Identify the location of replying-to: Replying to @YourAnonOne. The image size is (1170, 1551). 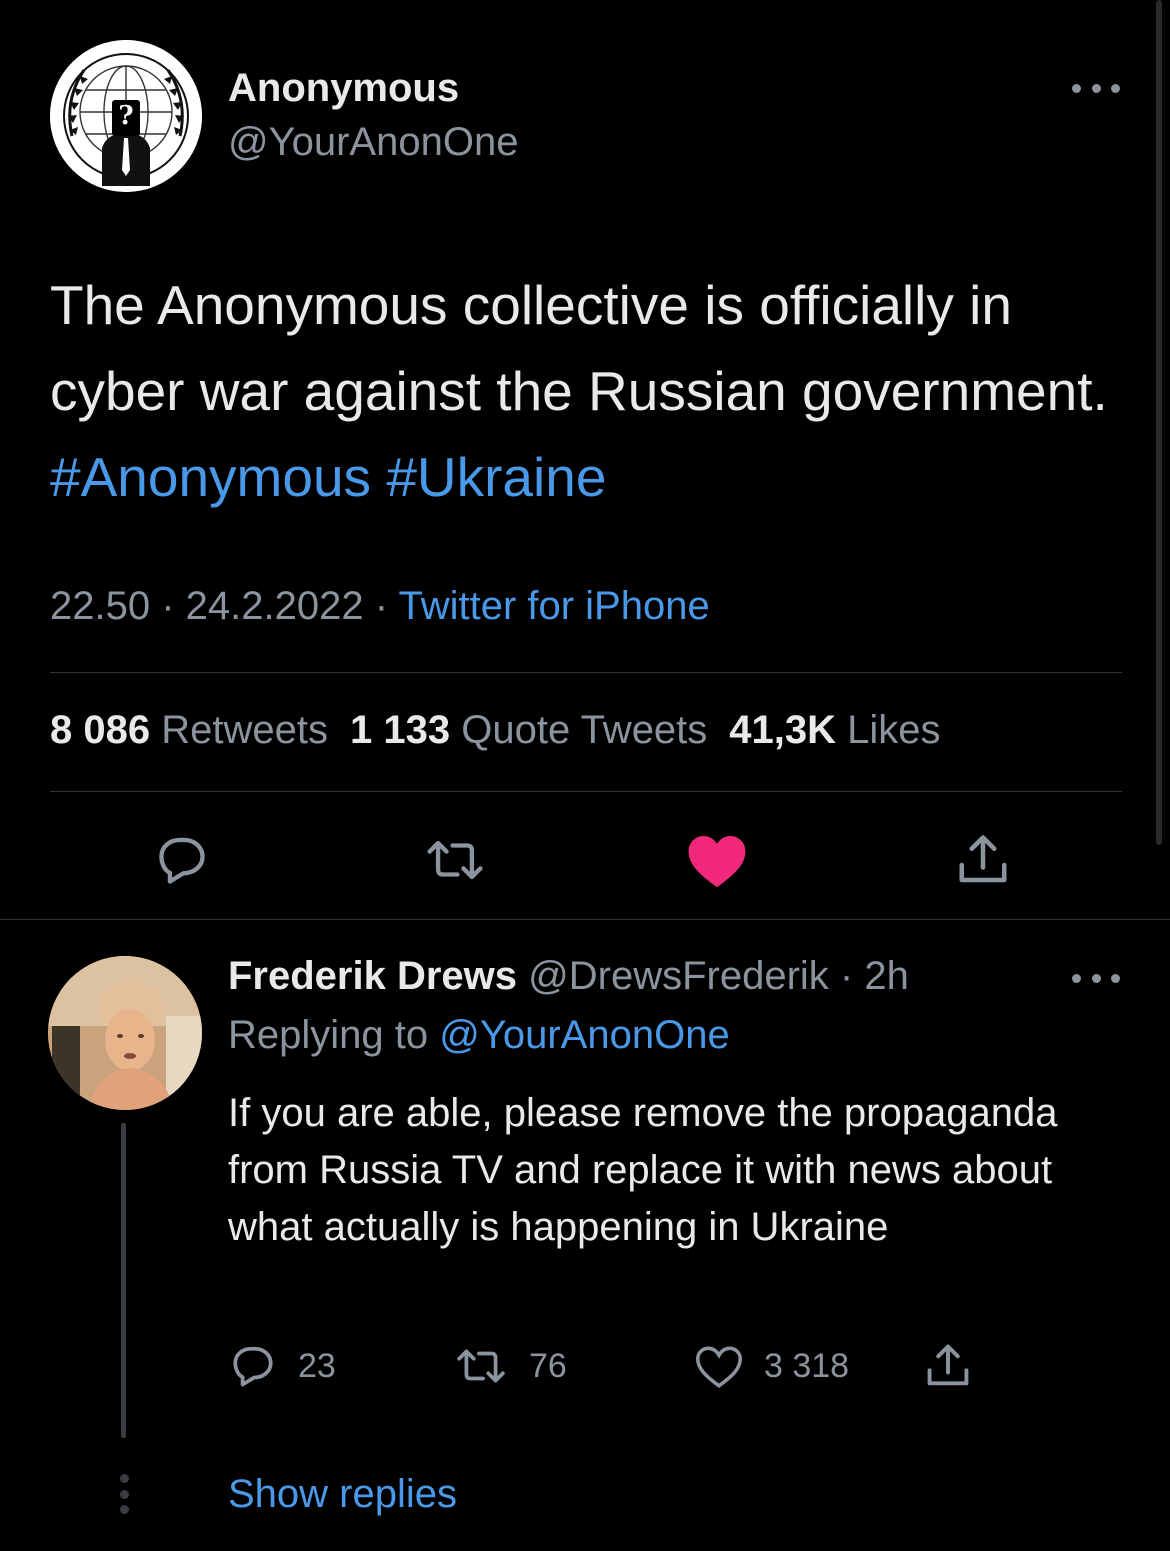
(479, 1035).